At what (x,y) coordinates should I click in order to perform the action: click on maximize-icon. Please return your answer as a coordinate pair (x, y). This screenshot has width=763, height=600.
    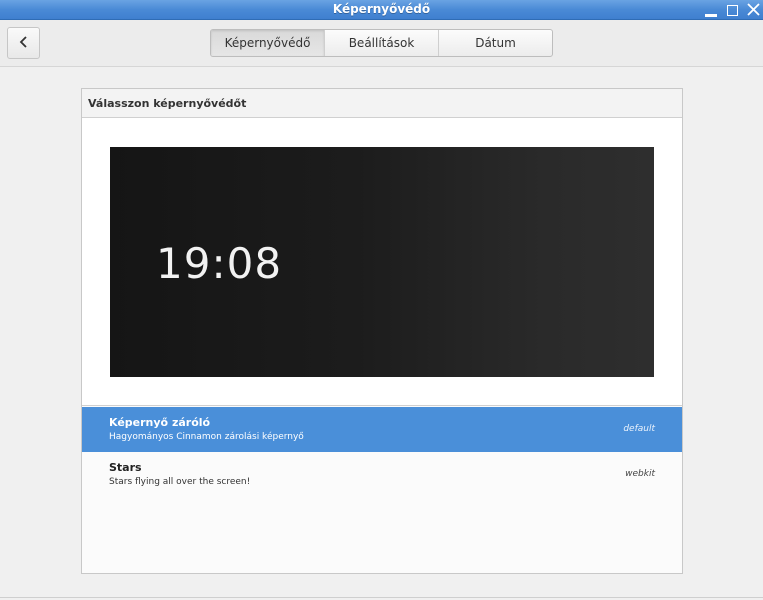
    Looking at the image, I should click on (732, 10).